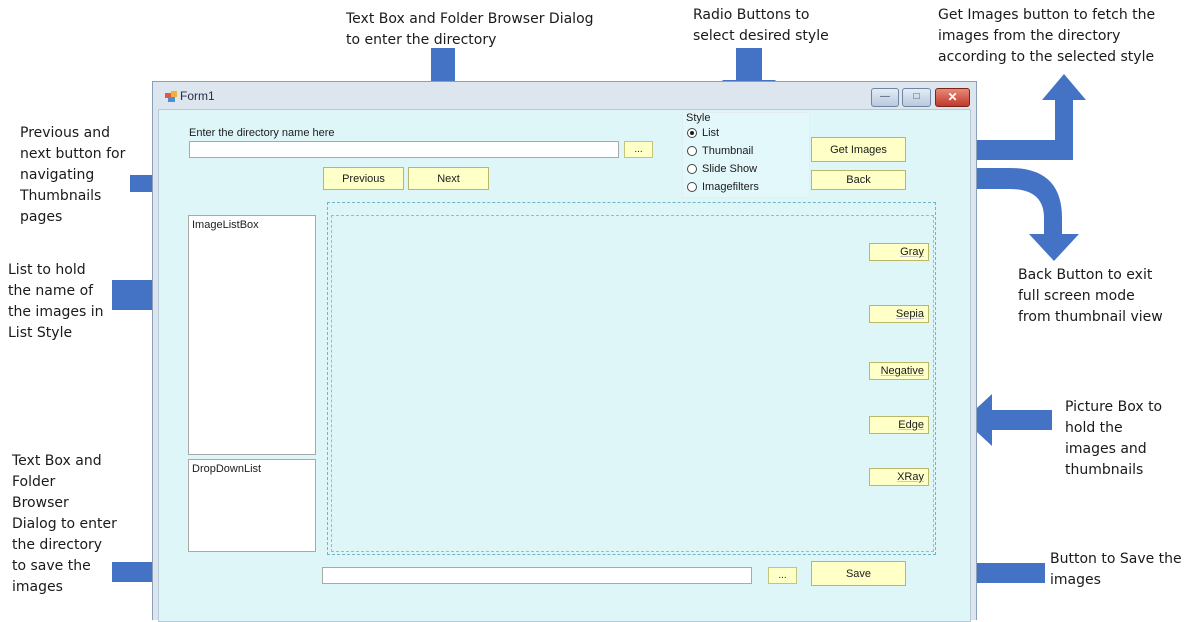 This screenshot has height=622, width=1189. What do you see at coordinates (723, 187) in the screenshot?
I see `radio-imagefilters: Imagefilters` at bounding box center [723, 187].